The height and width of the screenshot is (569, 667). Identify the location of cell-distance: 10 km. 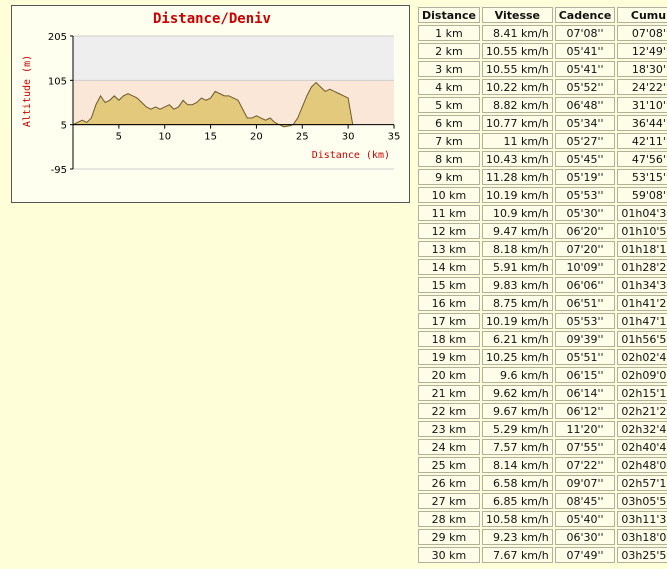
(449, 195).